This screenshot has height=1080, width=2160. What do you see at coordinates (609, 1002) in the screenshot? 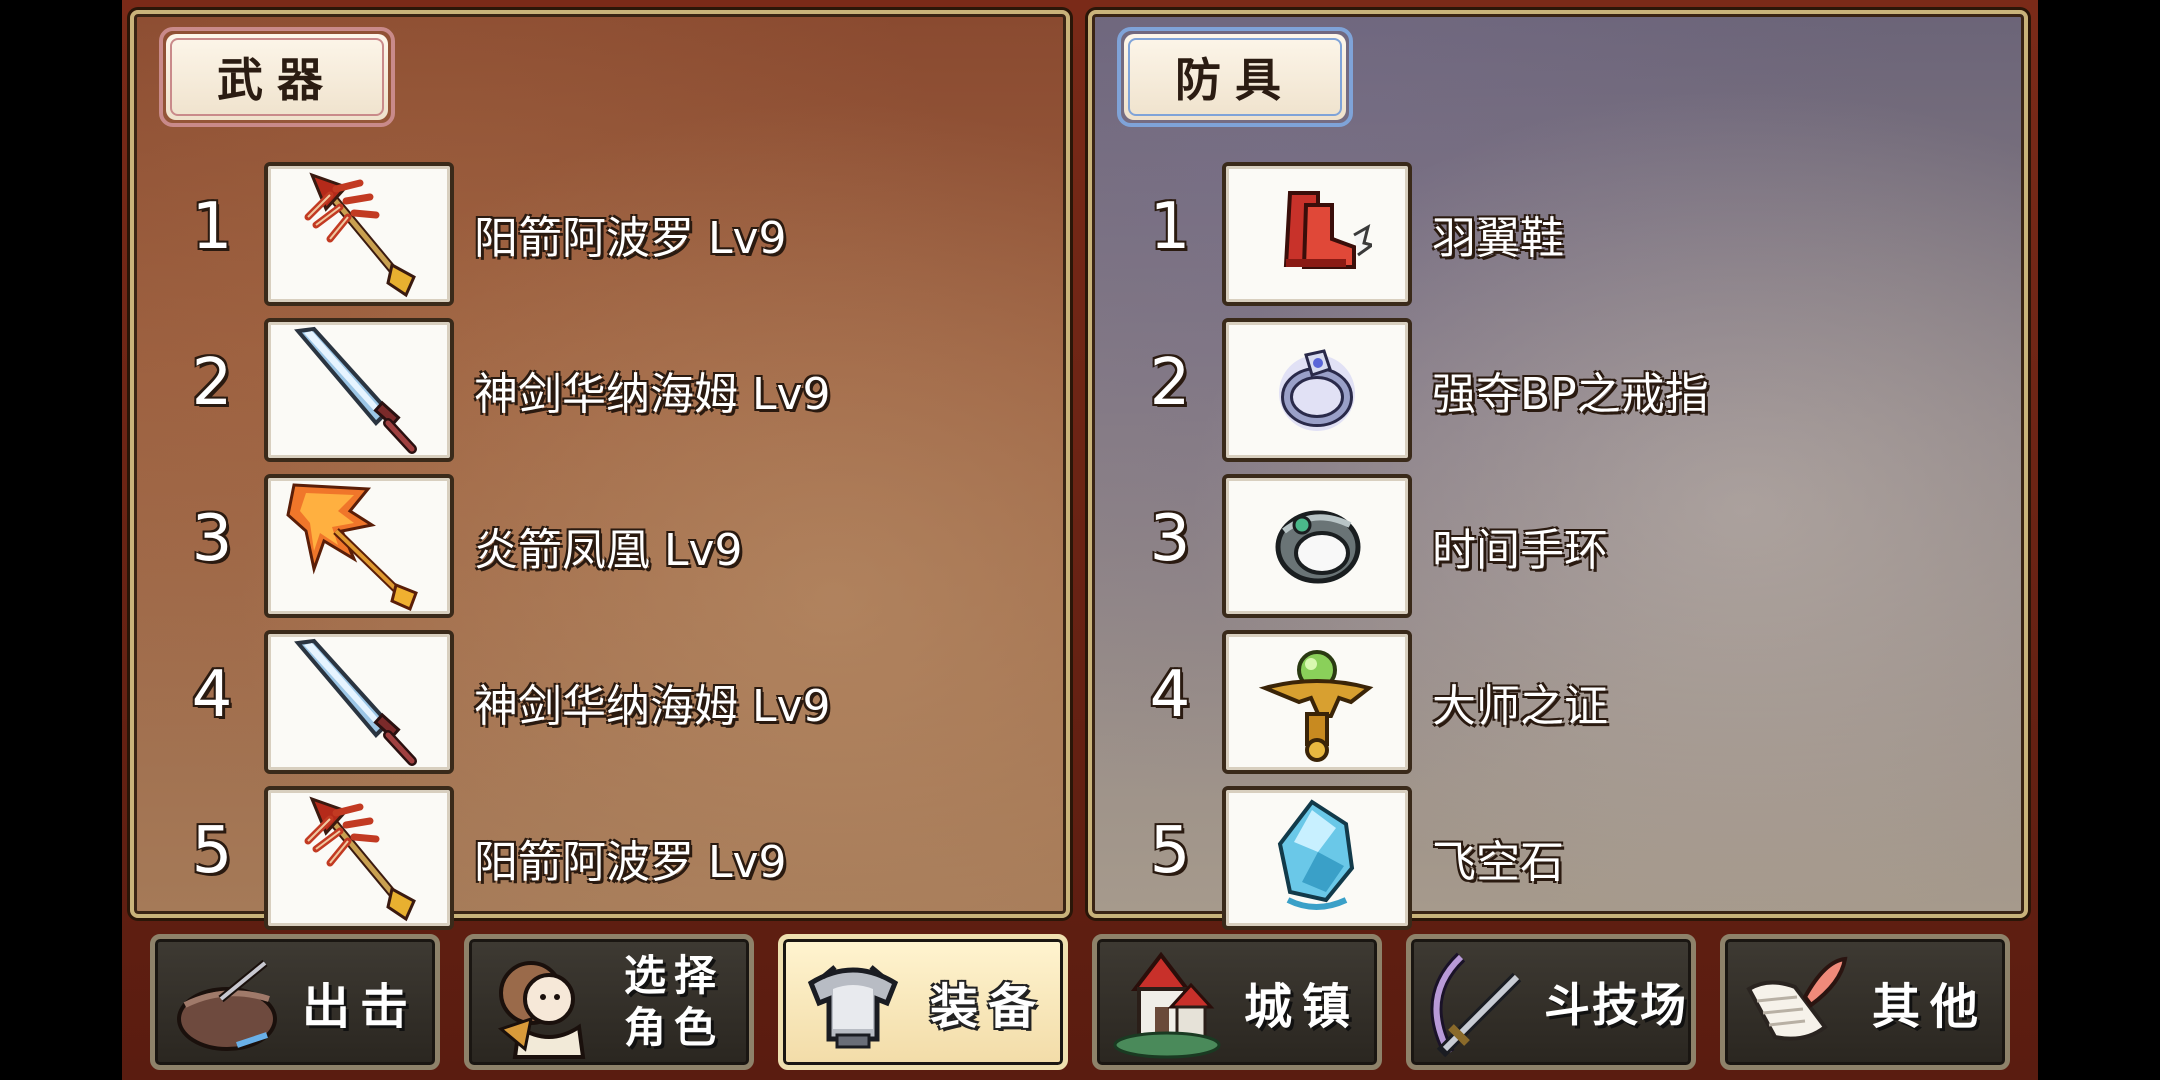
I see `nav-select-character-button: 选择 角色` at bounding box center [609, 1002].